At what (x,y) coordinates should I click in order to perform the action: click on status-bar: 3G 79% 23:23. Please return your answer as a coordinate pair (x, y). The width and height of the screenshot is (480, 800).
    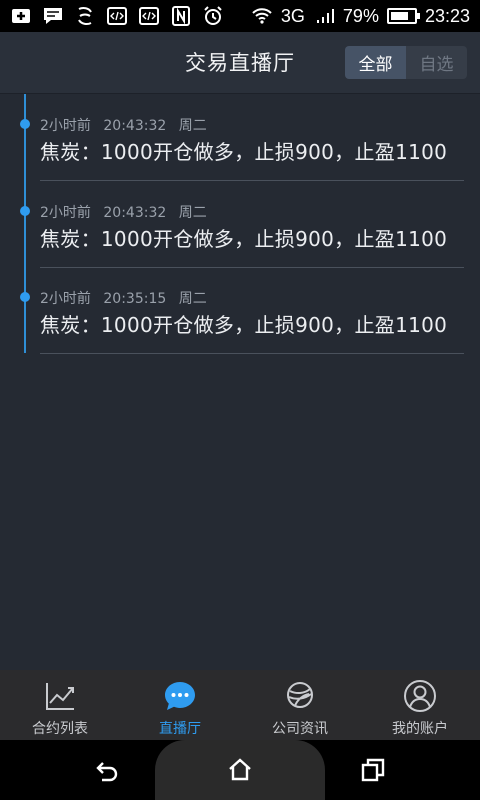
    Looking at the image, I should click on (240, 16).